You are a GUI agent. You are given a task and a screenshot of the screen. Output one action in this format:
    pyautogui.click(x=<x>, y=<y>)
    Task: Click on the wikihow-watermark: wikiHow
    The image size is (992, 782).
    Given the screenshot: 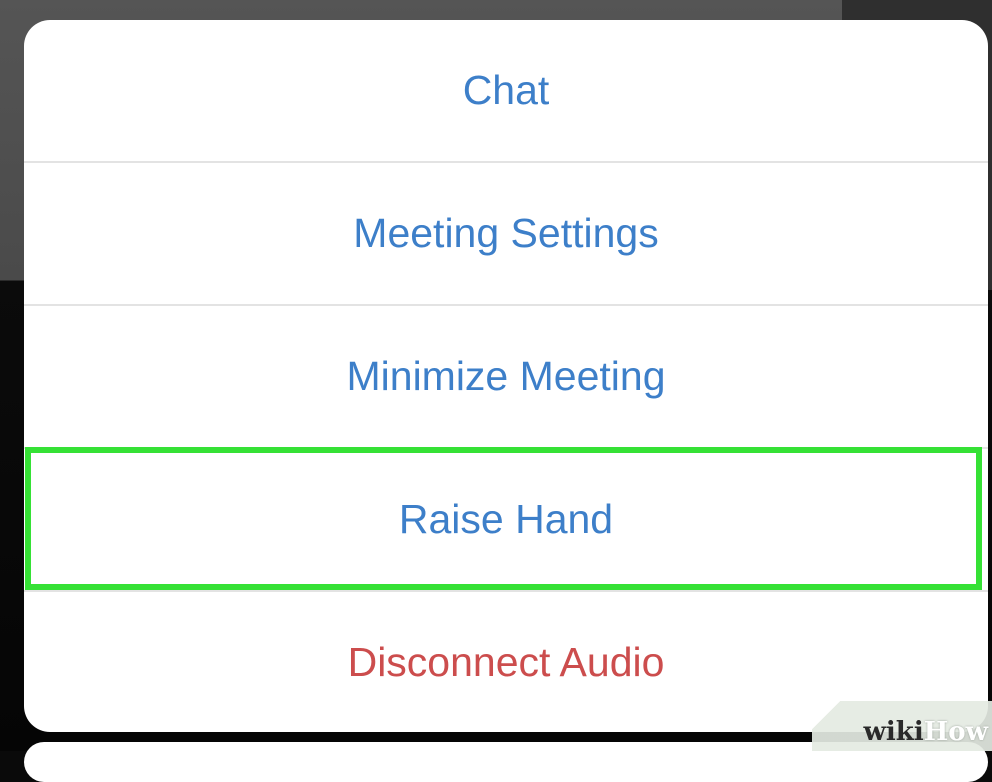 What is the action you would take?
    pyautogui.click(x=902, y=726)
    